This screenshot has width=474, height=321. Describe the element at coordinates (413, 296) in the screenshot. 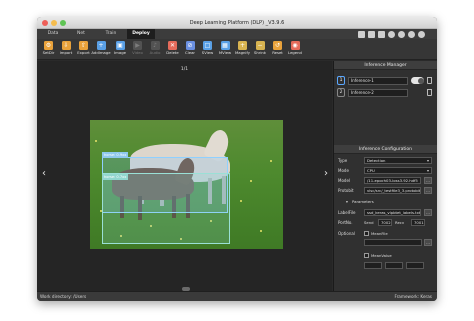

I see `framework-text: Framework: Keras` at that location.